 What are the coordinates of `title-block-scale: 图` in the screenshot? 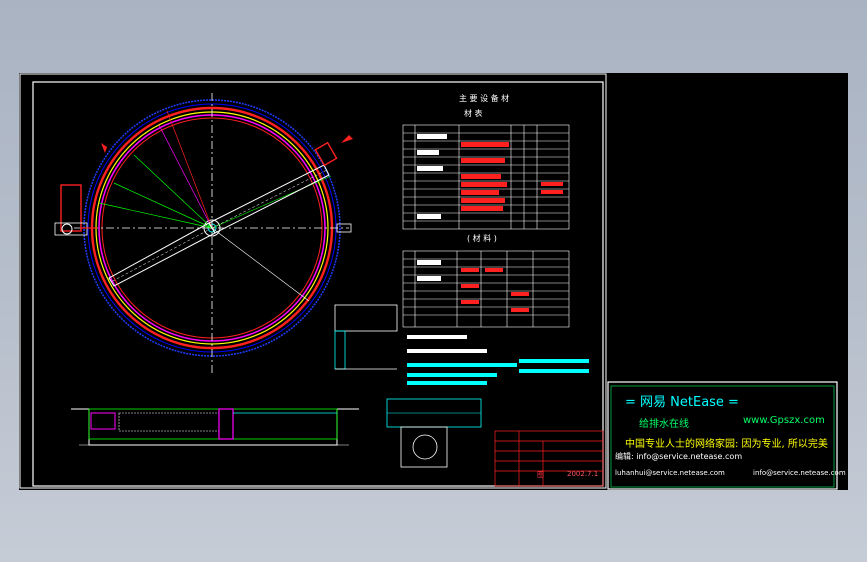 It's located at (540, 475).